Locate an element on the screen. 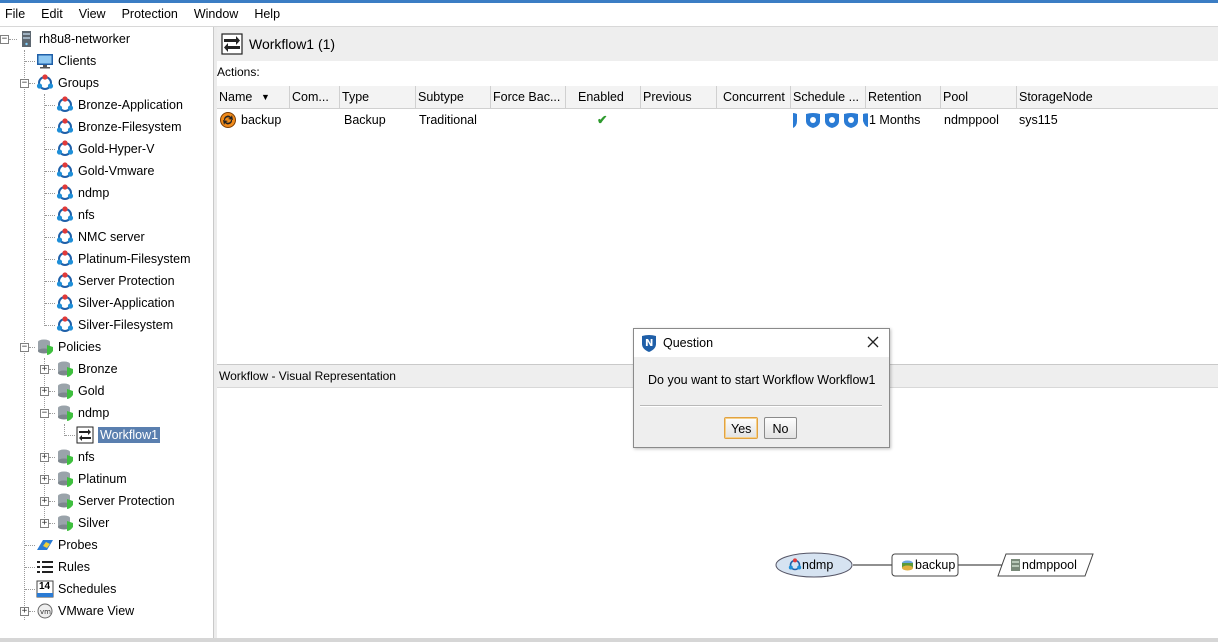 This screenshot has width=1218, height=642. tree-item-label: Gold-Vmware is located at coordinates (116, 171).